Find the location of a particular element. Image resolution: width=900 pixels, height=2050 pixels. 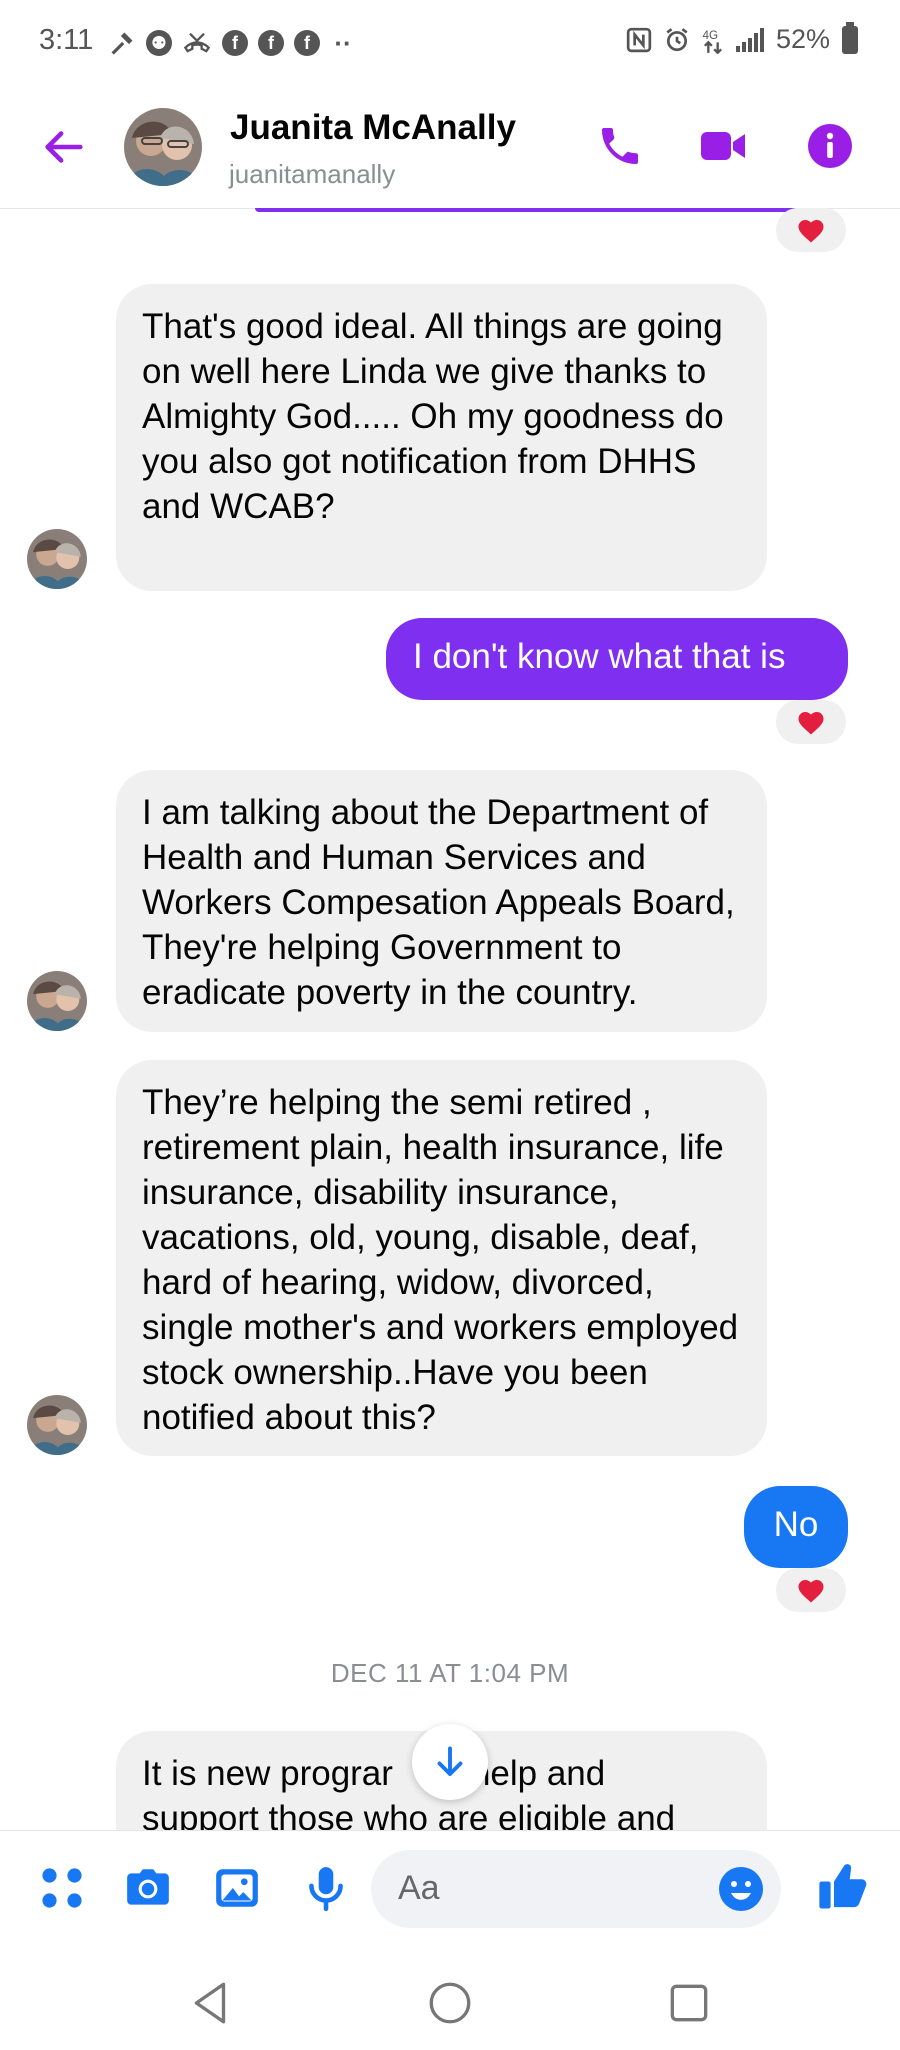

previous-message-edge is located at coordinates (525, 210).